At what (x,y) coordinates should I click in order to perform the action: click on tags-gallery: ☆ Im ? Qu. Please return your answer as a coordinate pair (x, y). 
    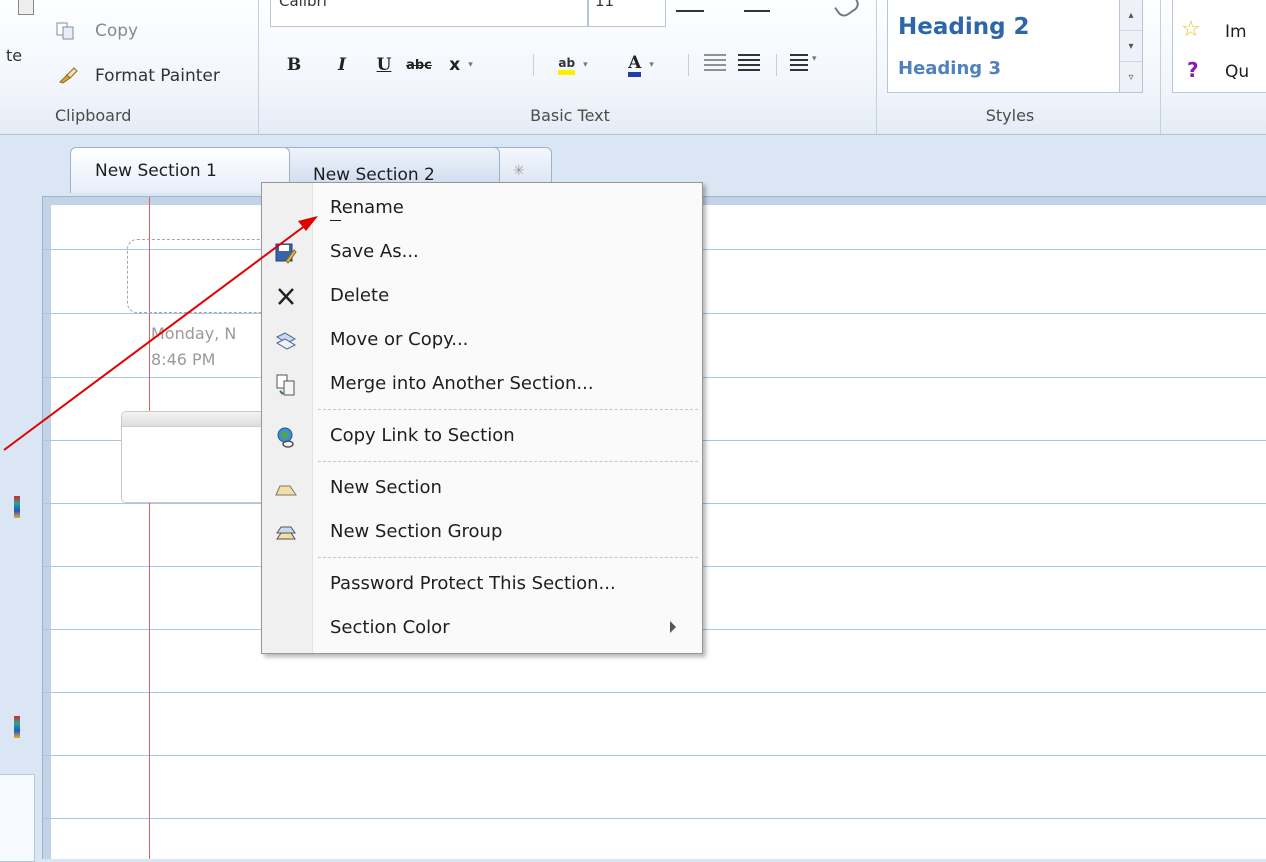
    Looking at the image, I should click on (1219, 46).